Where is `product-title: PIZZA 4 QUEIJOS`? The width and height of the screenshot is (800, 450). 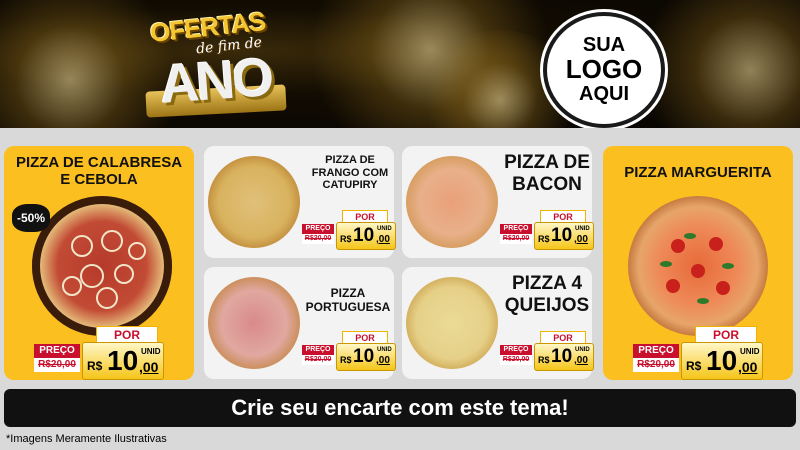 product-title: PIZZA 4 QUEIJOS is located at coordinates (547, 295).